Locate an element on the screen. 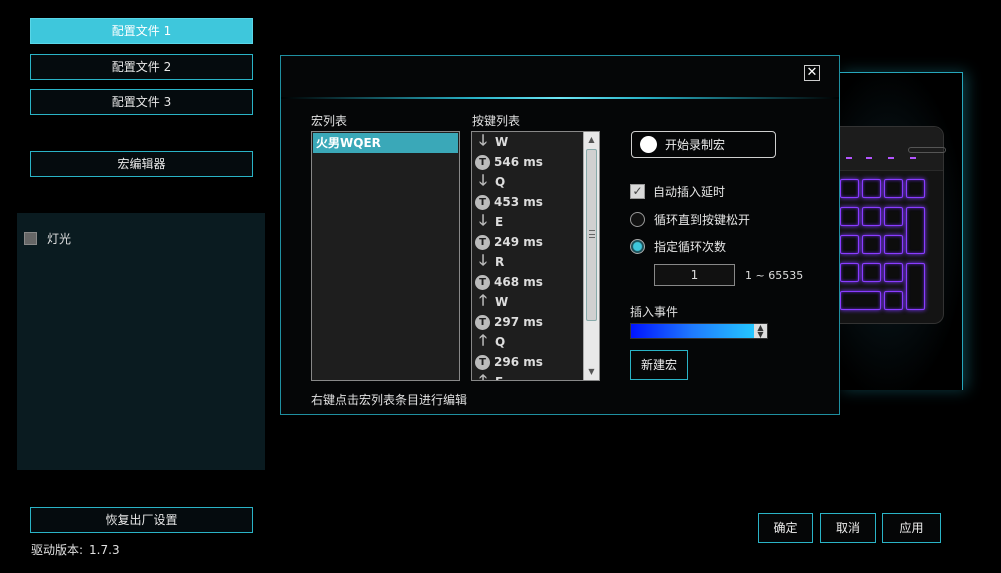 This screenshot has width=1001, height=573. scroll-thumb is located at coordinates (591, 235).